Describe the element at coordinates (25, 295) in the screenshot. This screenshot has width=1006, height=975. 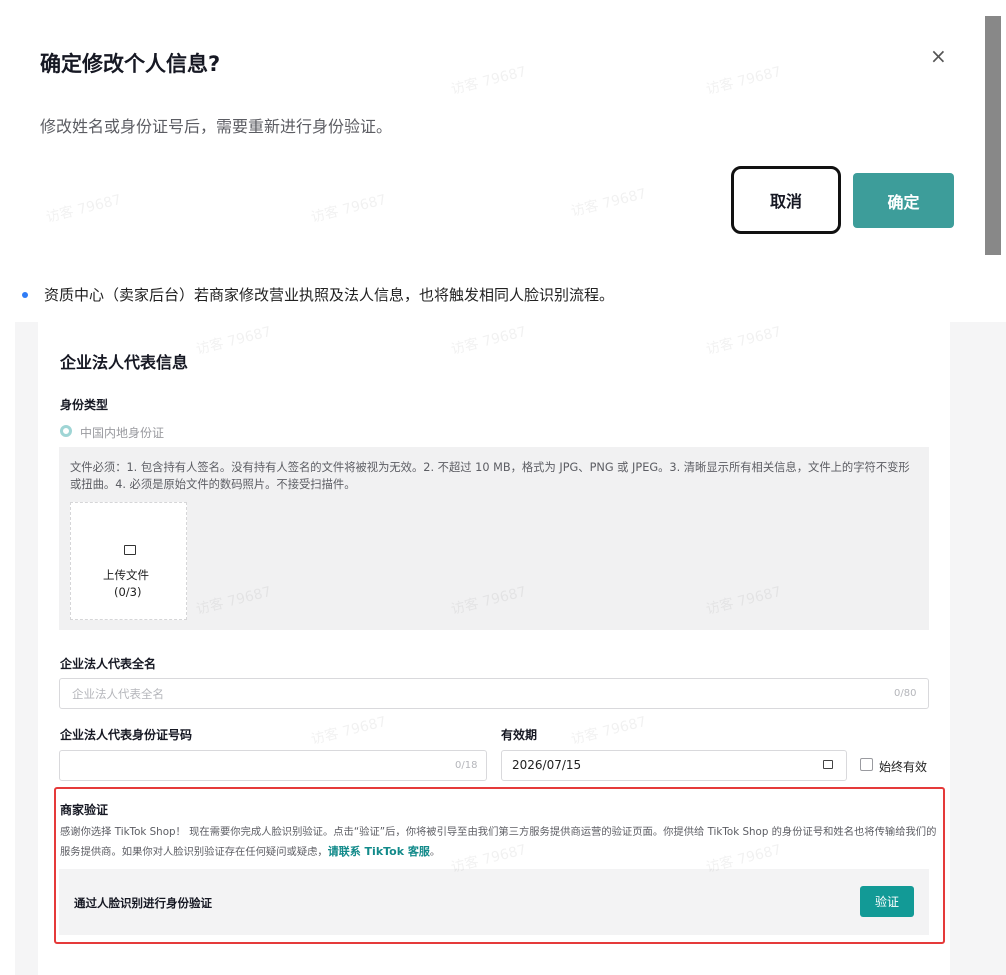
I see `bullet-dot` at that location.